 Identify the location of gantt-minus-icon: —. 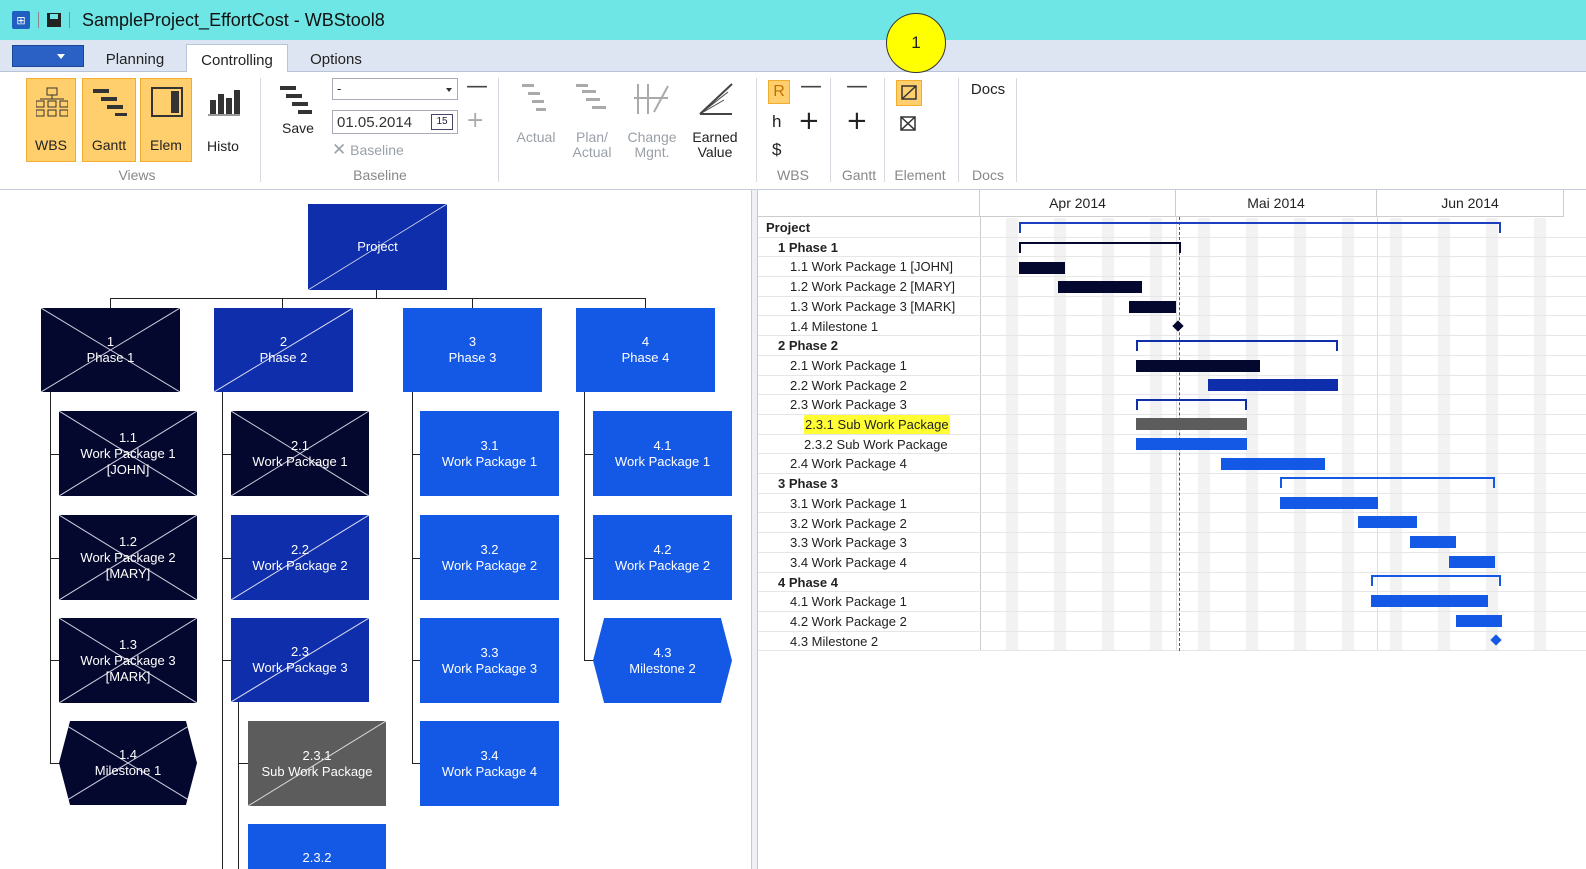
(857, 86).